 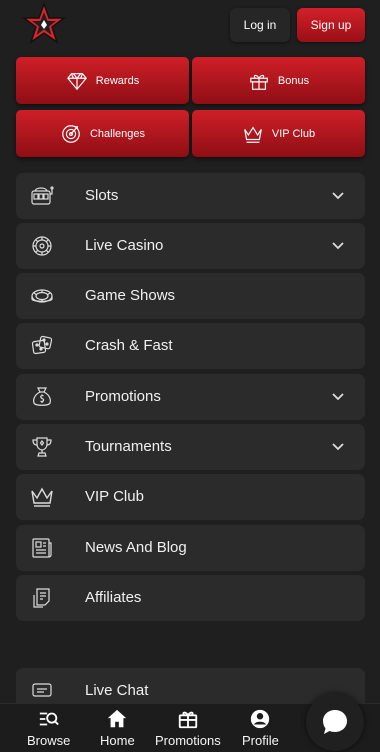 I want to click on login-button: Log in, so click(x=260, y=25).